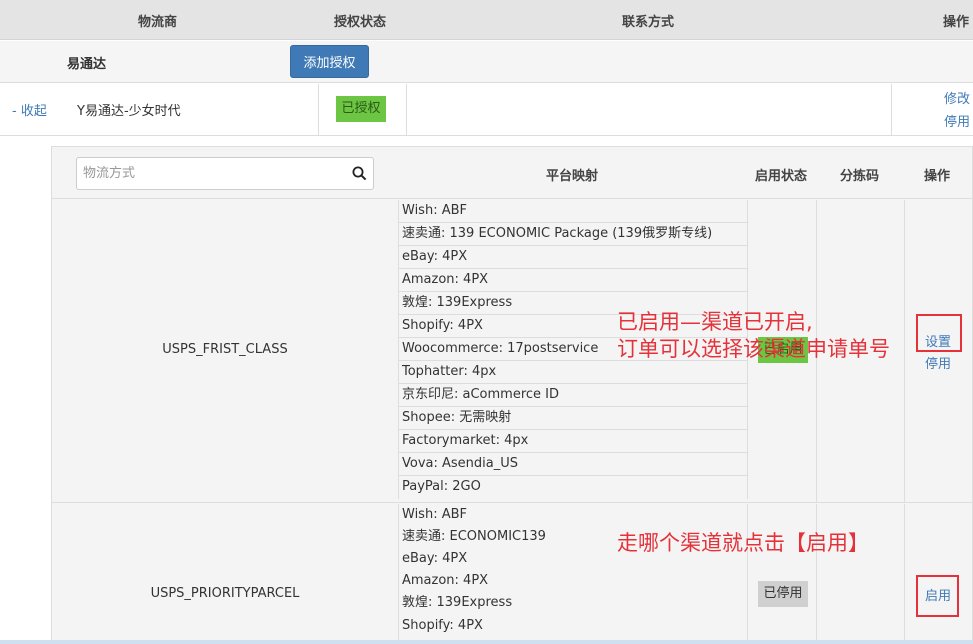 The width and height of the screenshot is (973, 644). What do you see at coordinates (486, 62) in the screenshot?
I see `provider-row: 易通达 添加授权` at bounding box center [486, 62].